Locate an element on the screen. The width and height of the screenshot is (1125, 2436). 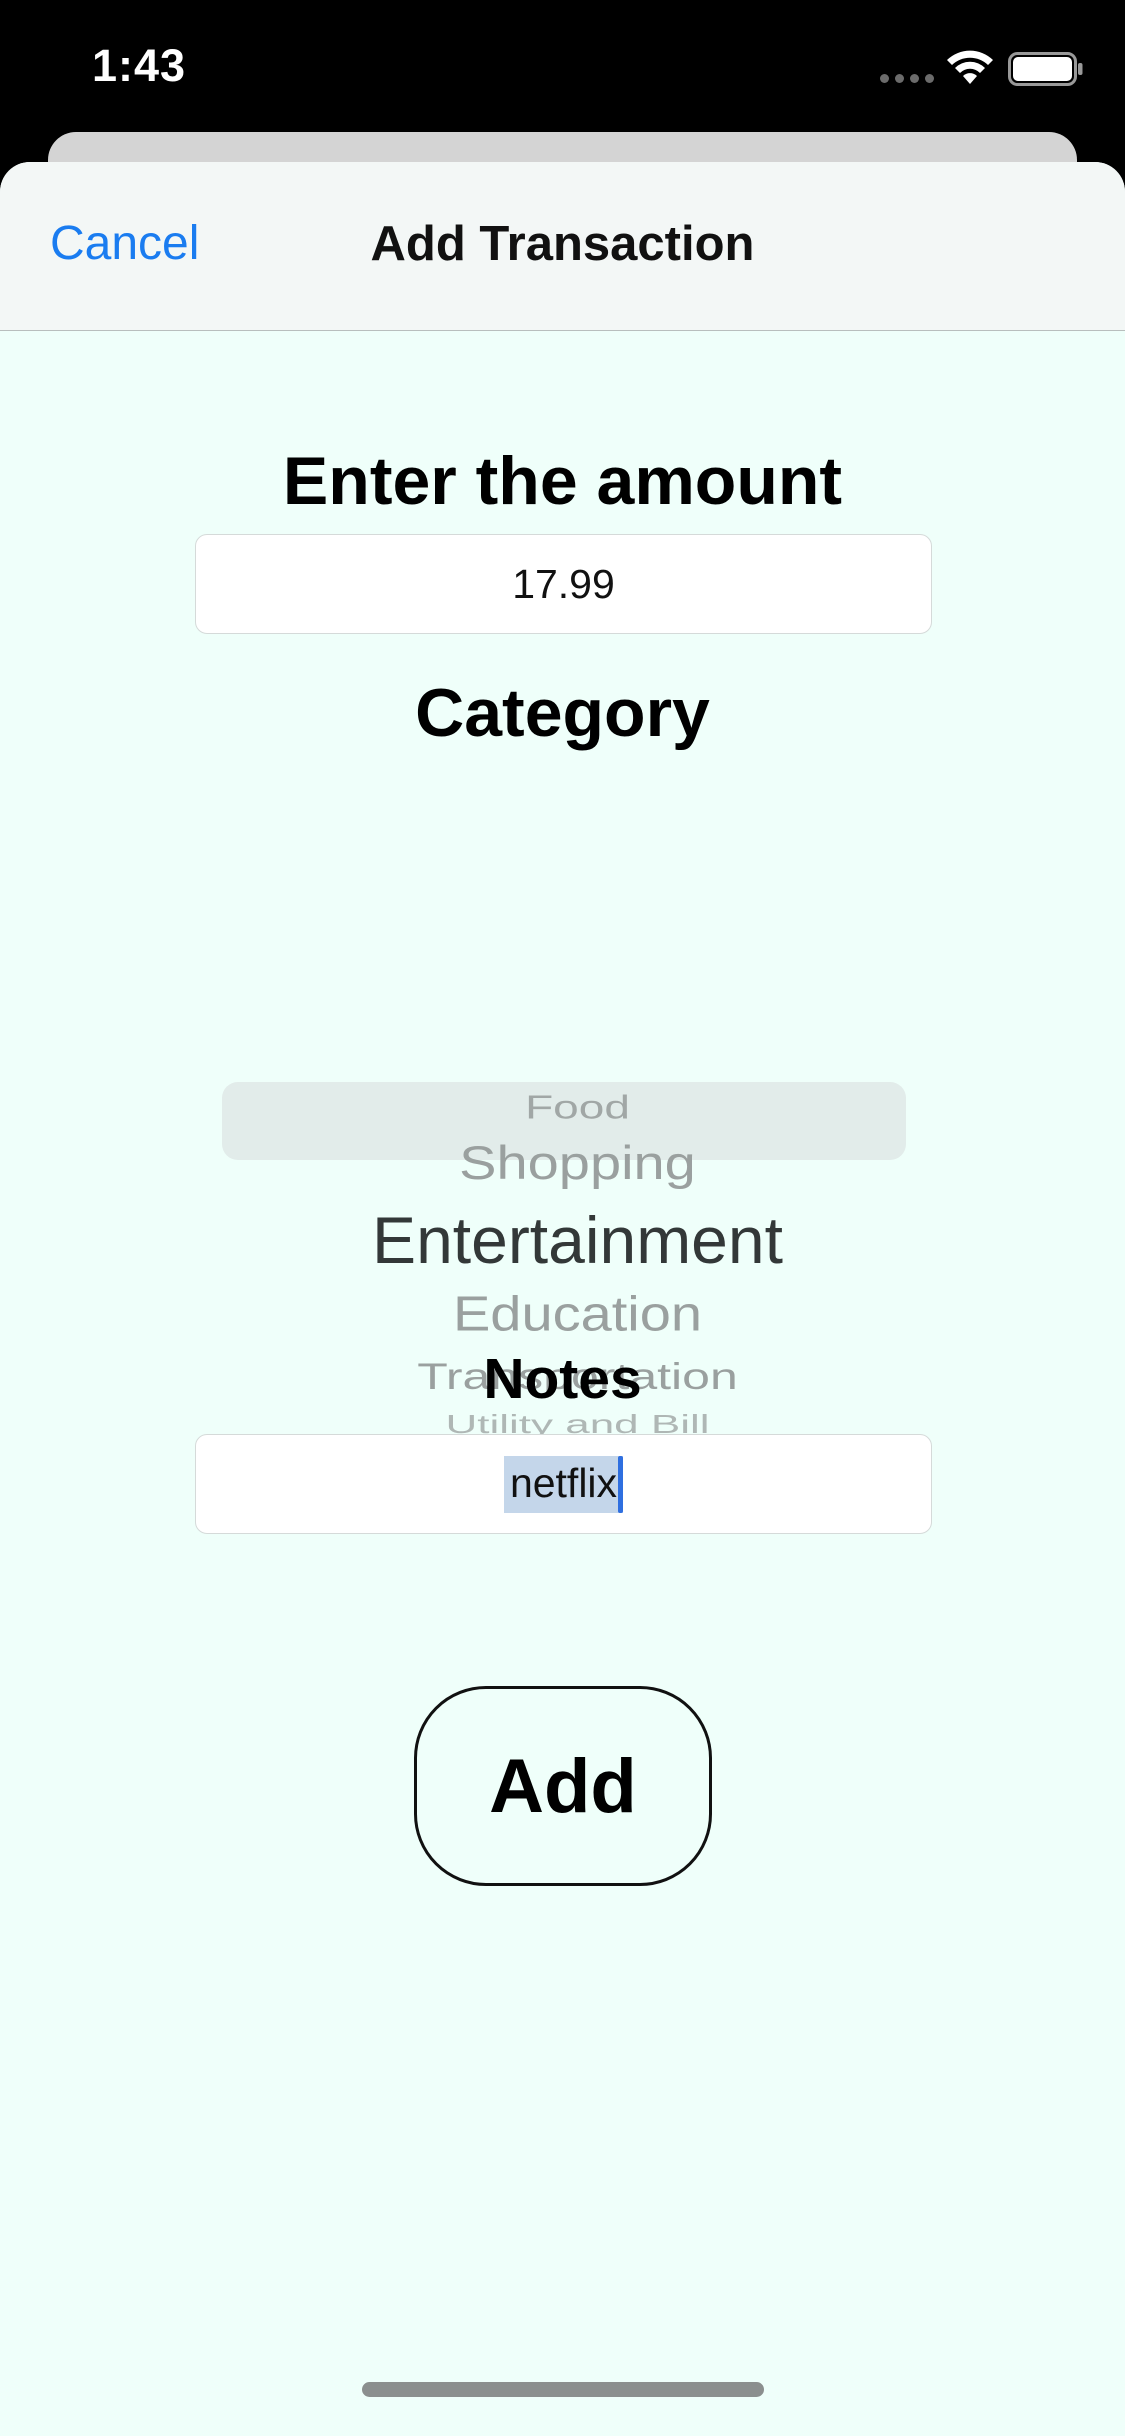
wifi-icon is located at coordinates (970, 67).